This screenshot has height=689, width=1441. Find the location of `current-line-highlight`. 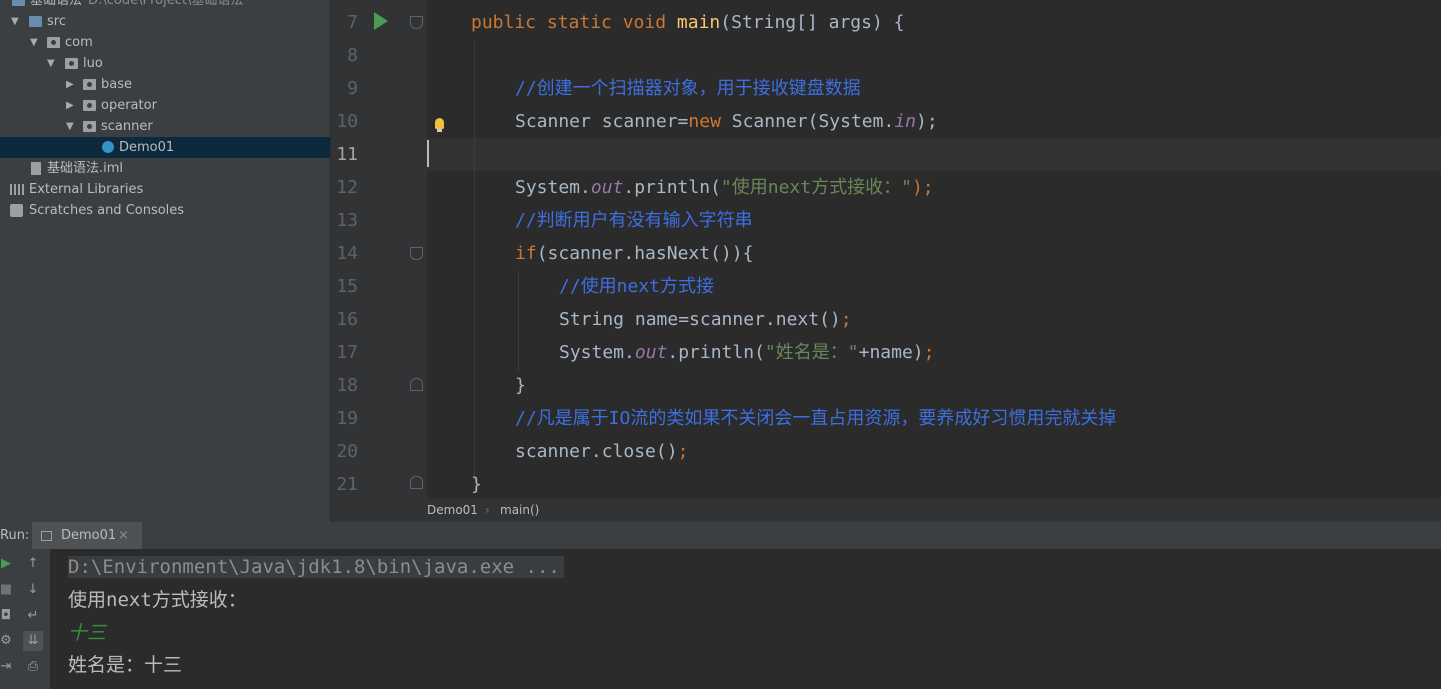

current-line-highlight is located at coordinates (934, 154).